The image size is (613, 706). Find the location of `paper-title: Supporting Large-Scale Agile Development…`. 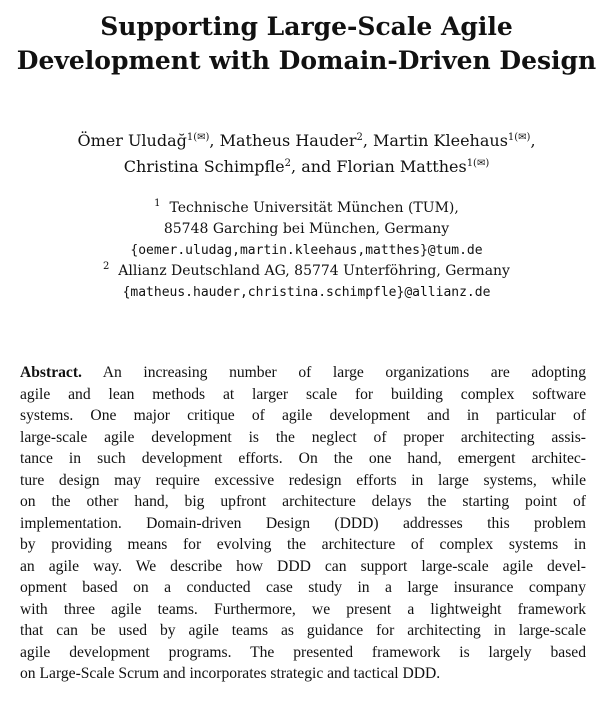

paper-title: Supporting Large-Scale Agile Development… is located at coordinates (306, 44).